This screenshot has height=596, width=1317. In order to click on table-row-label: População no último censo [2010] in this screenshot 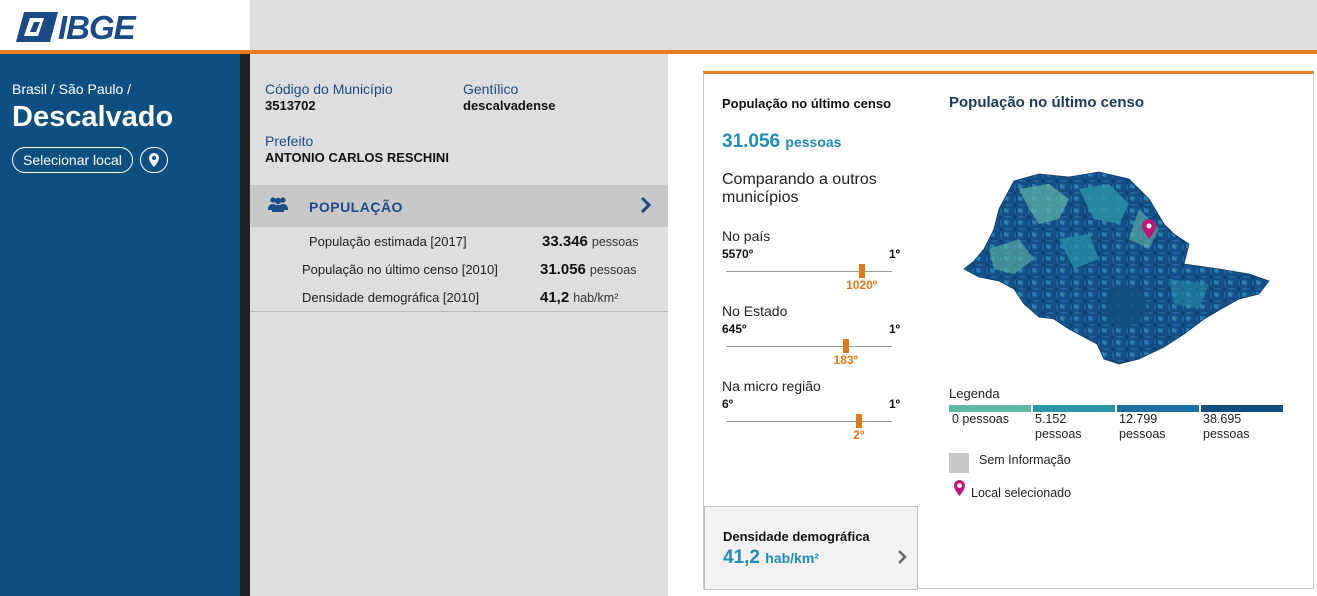, I will do `click(400, 269)`.